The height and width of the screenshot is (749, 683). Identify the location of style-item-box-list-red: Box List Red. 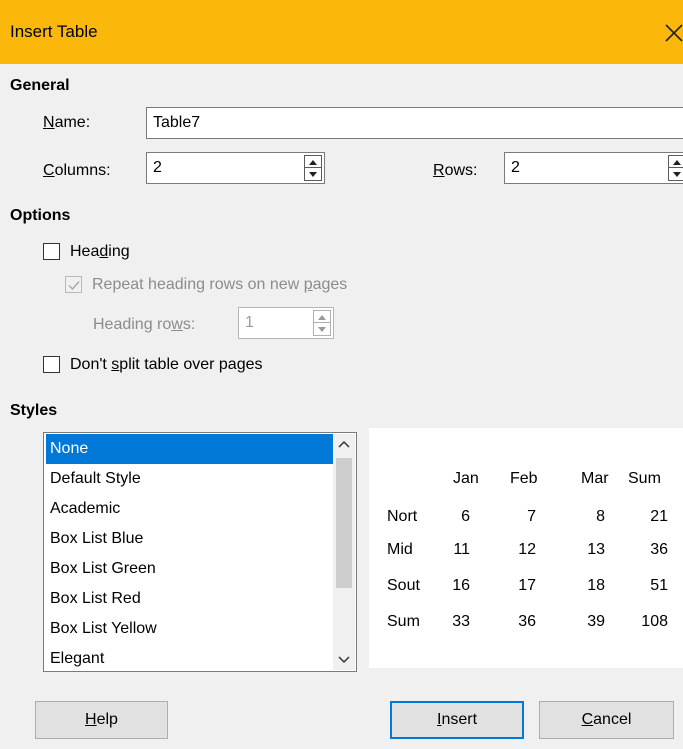
(189, 599).